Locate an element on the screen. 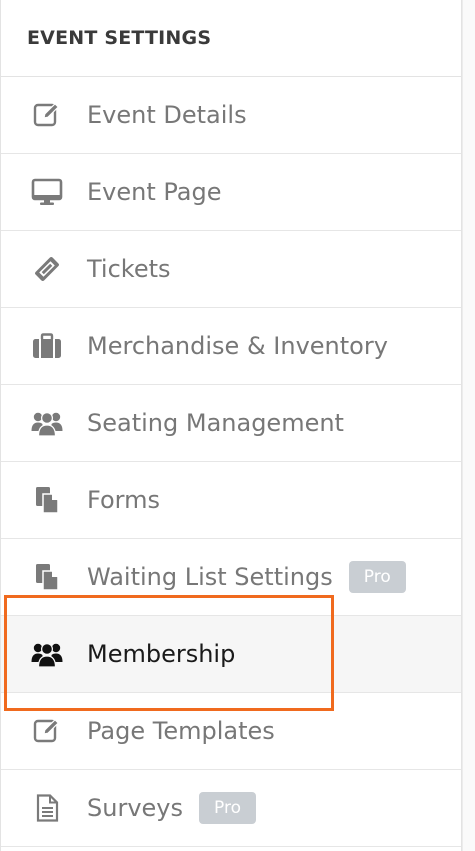  menu-item-membership: Membership is located at coordinates (231, 654).